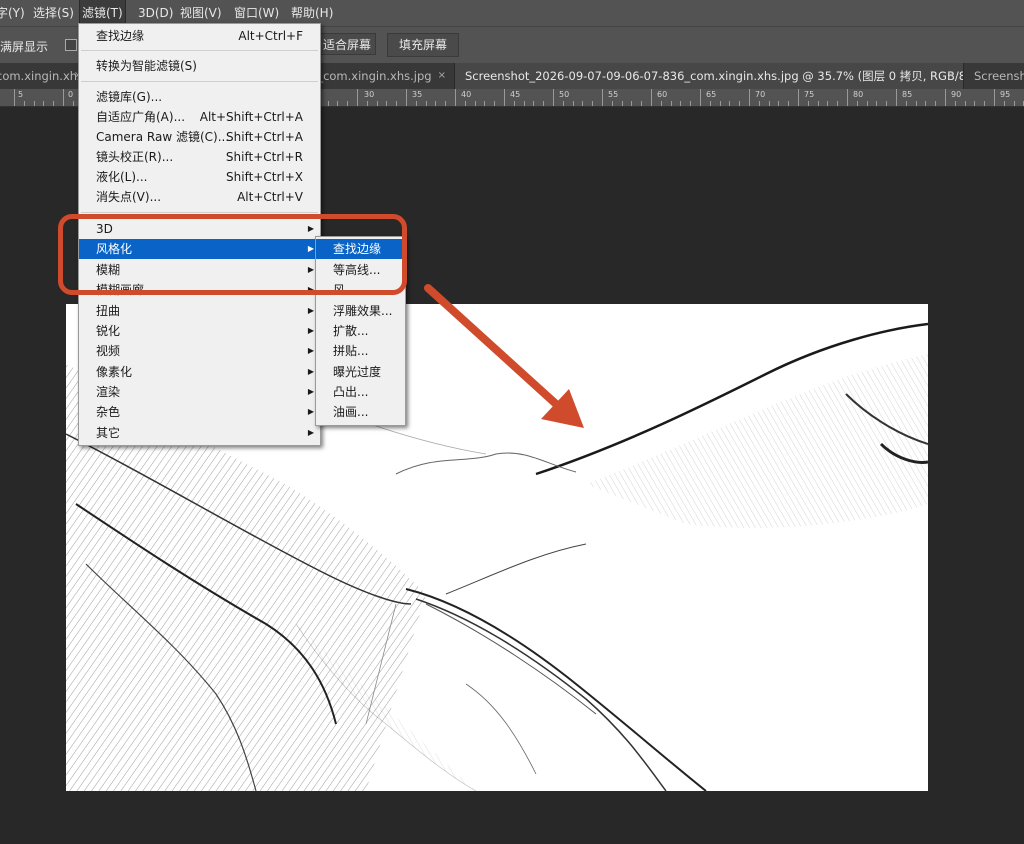 The image size is (1024, 844). What do you see at coordinates (251, 117) in the screenshot?
I see `menu-item-shortcut: Alt+Shift+Ctrl+A` at bounding box center [251, 117].